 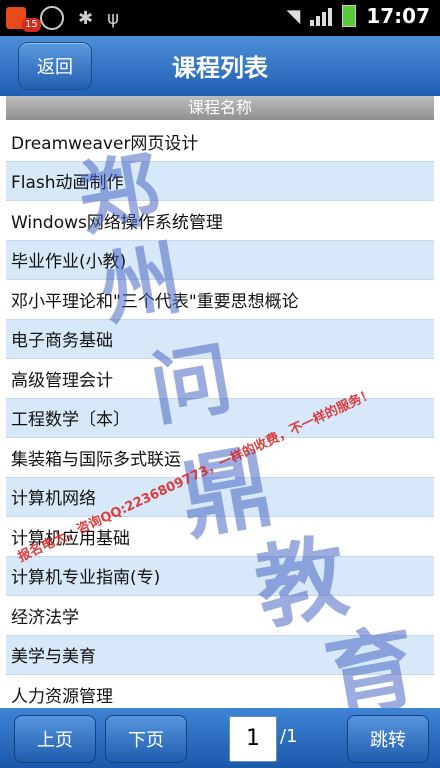 I want to click on status-bar: ✱ ψ 15 ◥ 17:07, so click(x=220, y=18).